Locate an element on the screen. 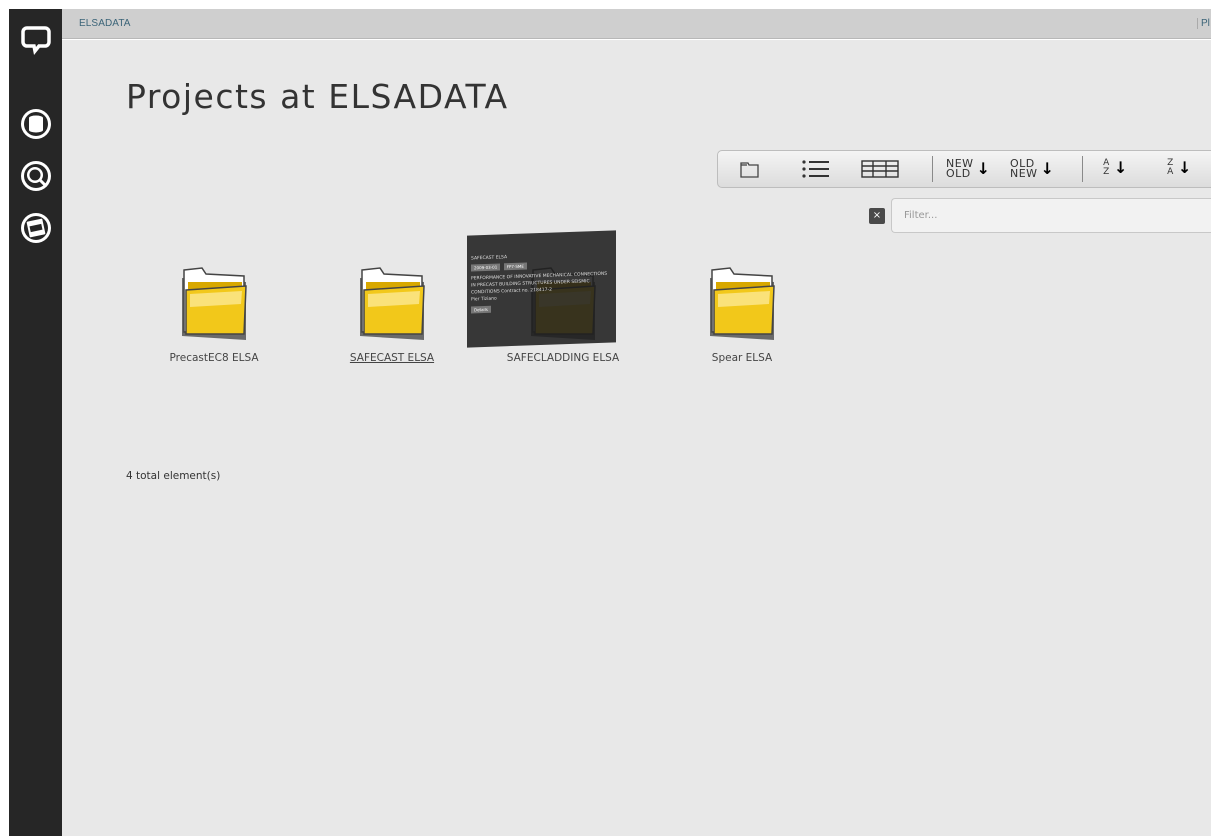 The height and width of the screenshot is (836, 1211). folder-label: SAFECLADDING ELSA is located at coordinates (563, 358).